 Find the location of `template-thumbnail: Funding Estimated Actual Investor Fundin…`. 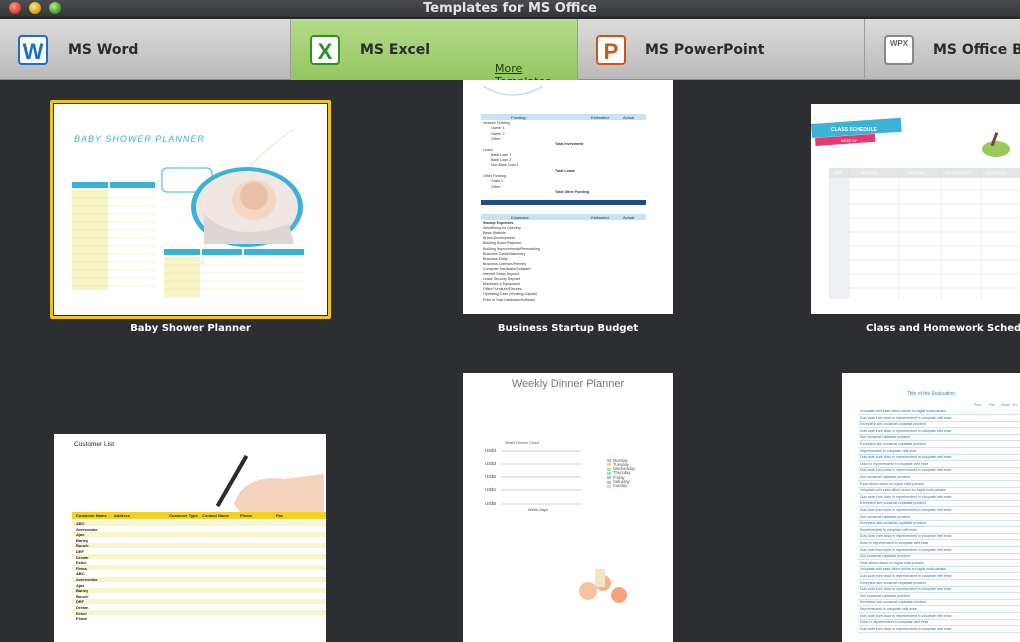

template-thumbnail: Funding Estimated Actual Investor Fundin… is located at coordinates (568, 197).